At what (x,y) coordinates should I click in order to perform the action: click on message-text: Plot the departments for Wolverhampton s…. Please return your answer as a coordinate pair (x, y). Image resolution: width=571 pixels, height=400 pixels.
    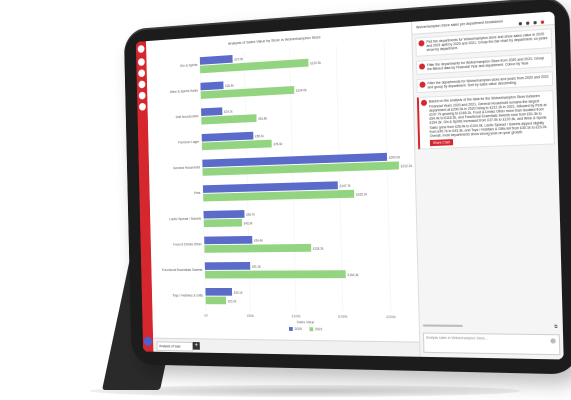
    Looking at the image, I should click on (487, 42).